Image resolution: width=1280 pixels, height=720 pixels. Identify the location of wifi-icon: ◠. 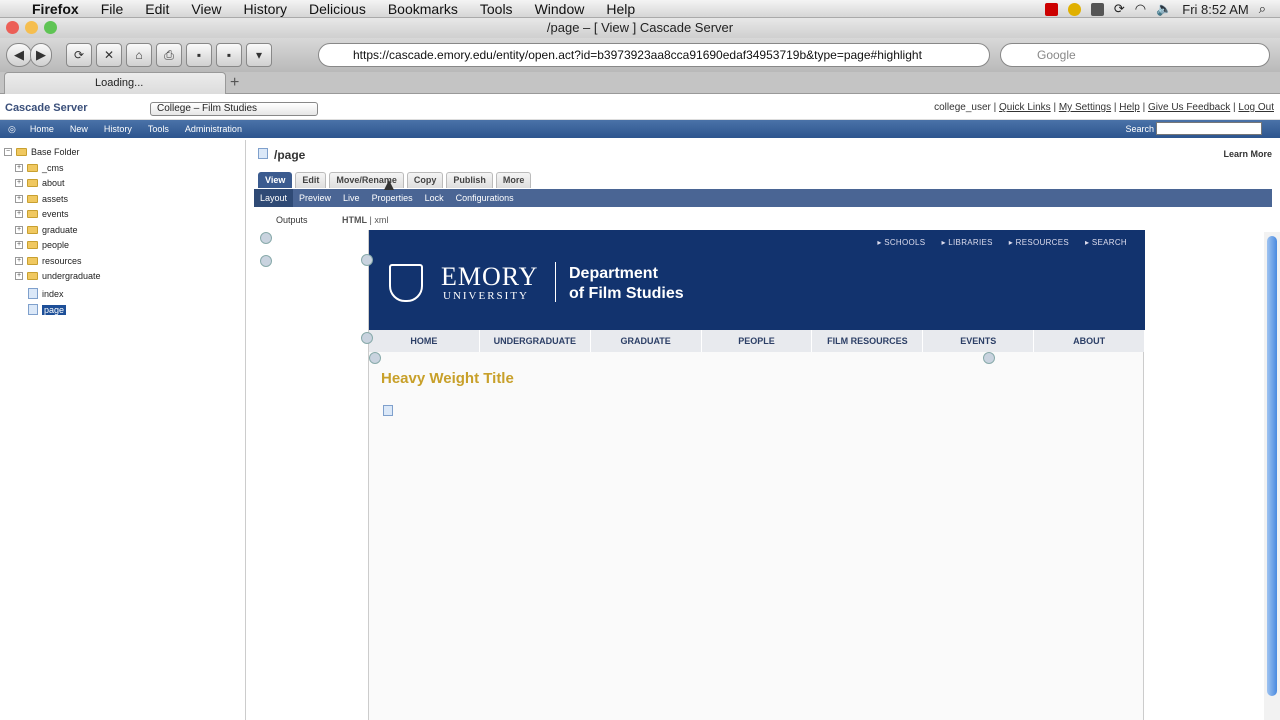
(1140, 9).